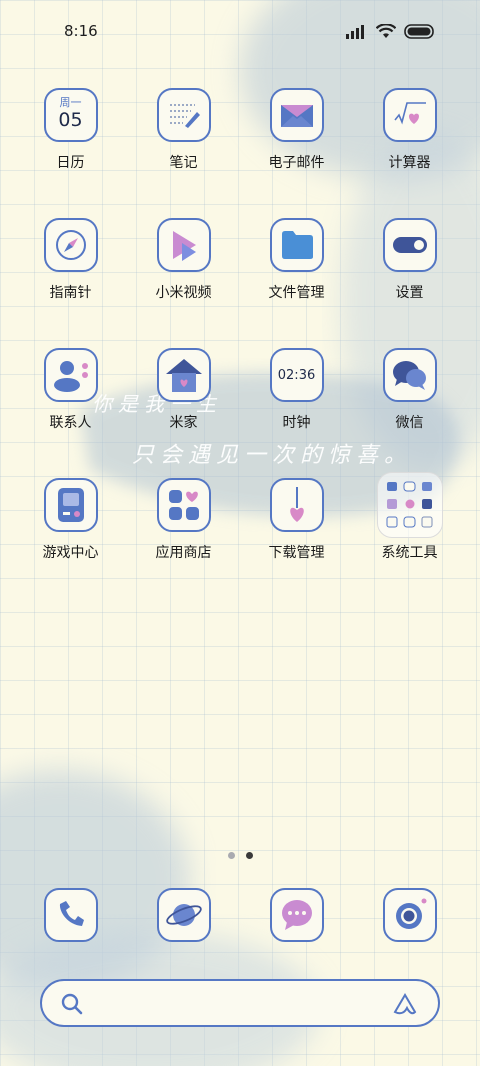 The height and width of the screenshot is (1066, 480). I want to click on wallpaper-quote-line2: 只会遇见一次的惊喜。, so click(272, 455).